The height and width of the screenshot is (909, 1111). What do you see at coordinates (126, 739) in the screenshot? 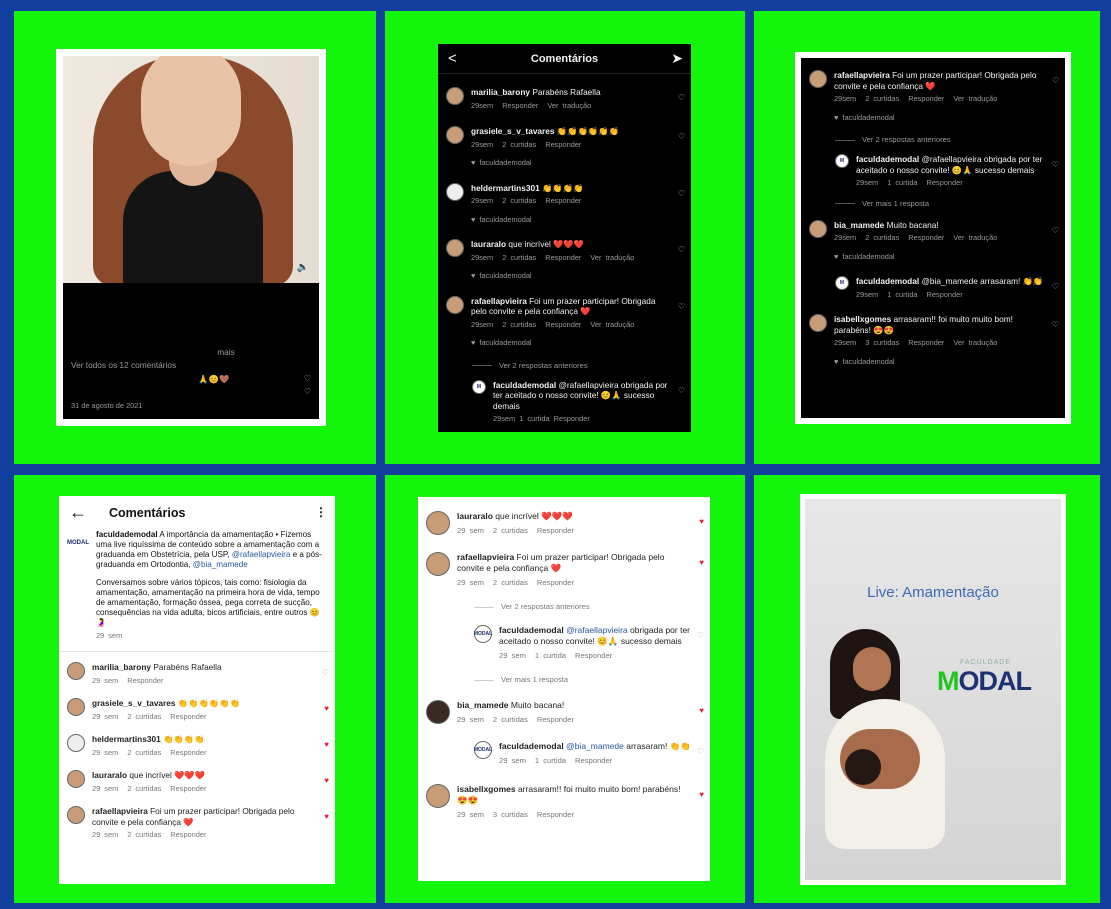
I see `comment-user: heldermartins301` at bounding box center [126, 739].